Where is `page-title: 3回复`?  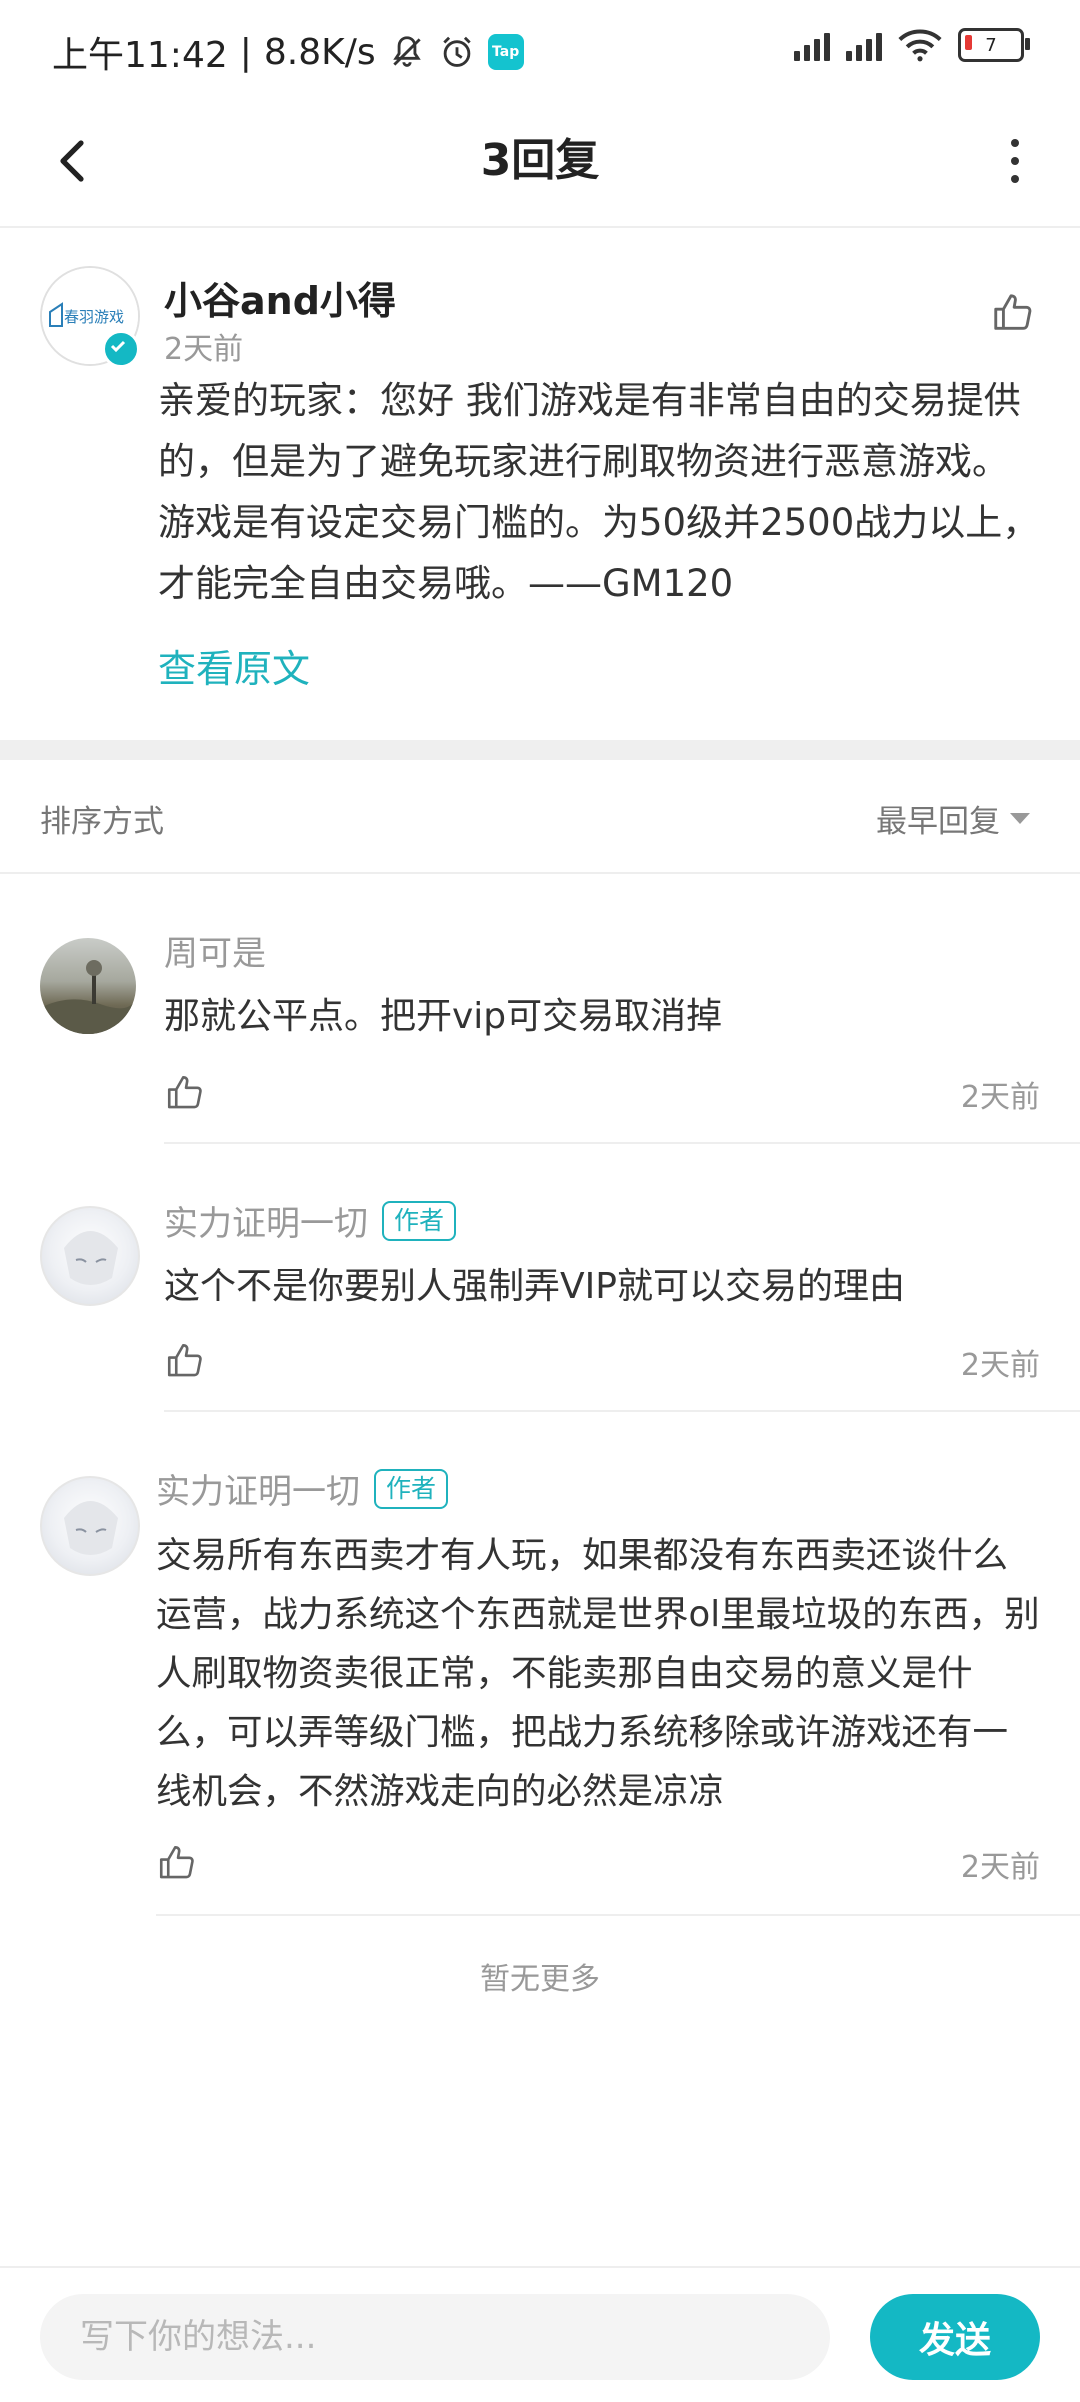
page-title: 3回复 is located at coordinates (540, 160).